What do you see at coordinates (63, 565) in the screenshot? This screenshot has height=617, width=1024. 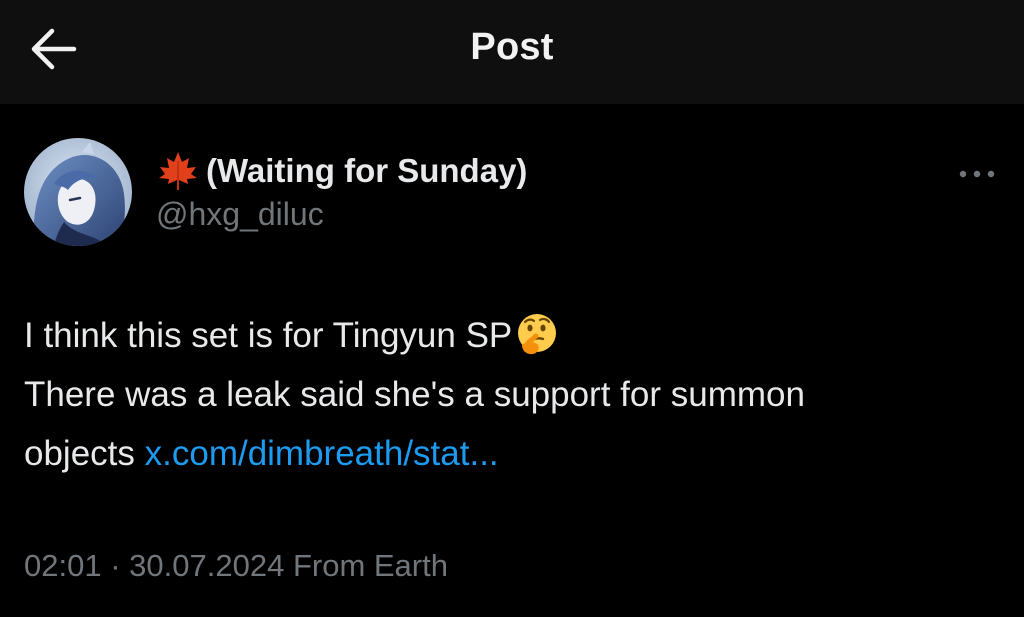 I see `post-time: 02:01` at bounding box center [63, 565].